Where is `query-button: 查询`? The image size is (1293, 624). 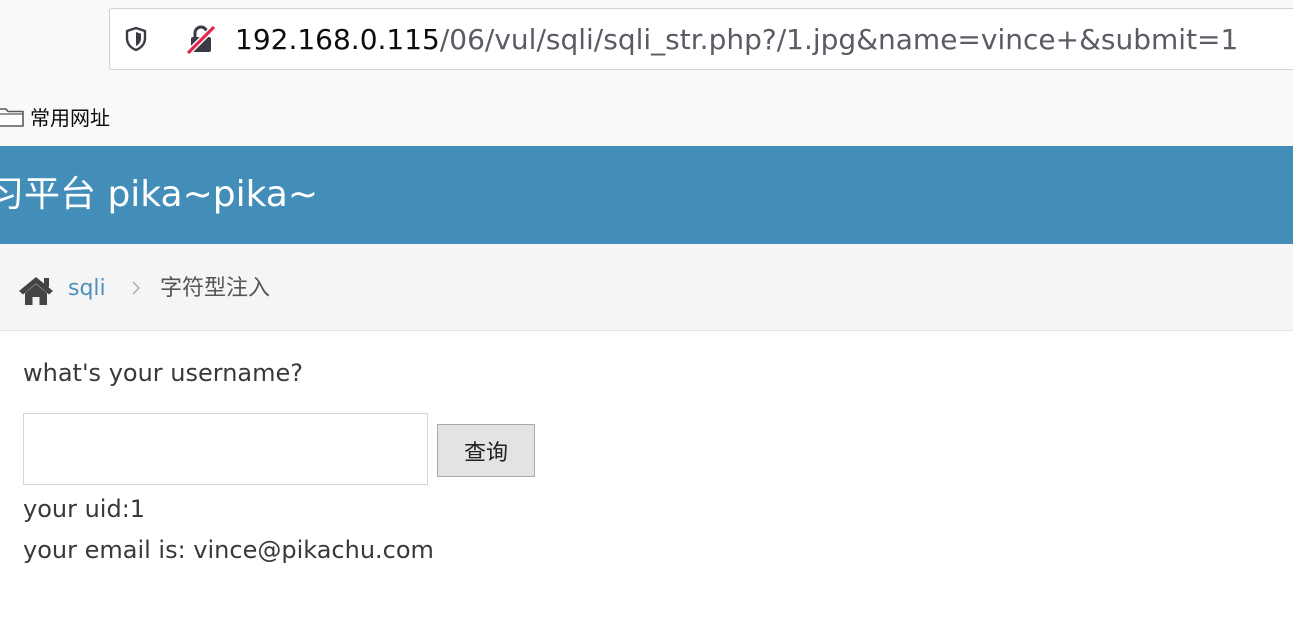 query-button: 查询 is located at coordinates (486, 450).